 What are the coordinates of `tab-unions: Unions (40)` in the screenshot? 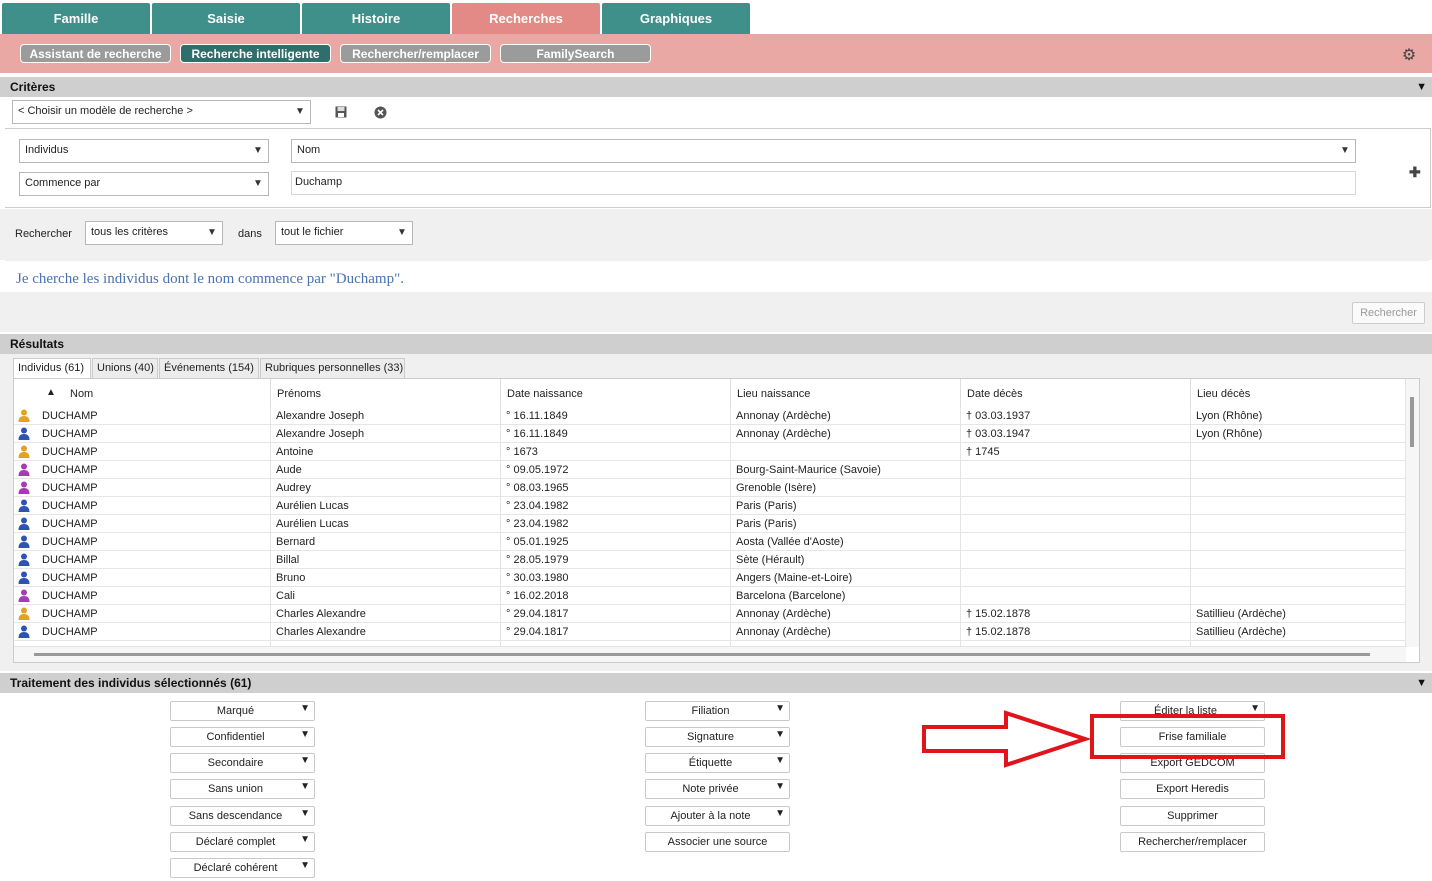 It's located at (125, 368).